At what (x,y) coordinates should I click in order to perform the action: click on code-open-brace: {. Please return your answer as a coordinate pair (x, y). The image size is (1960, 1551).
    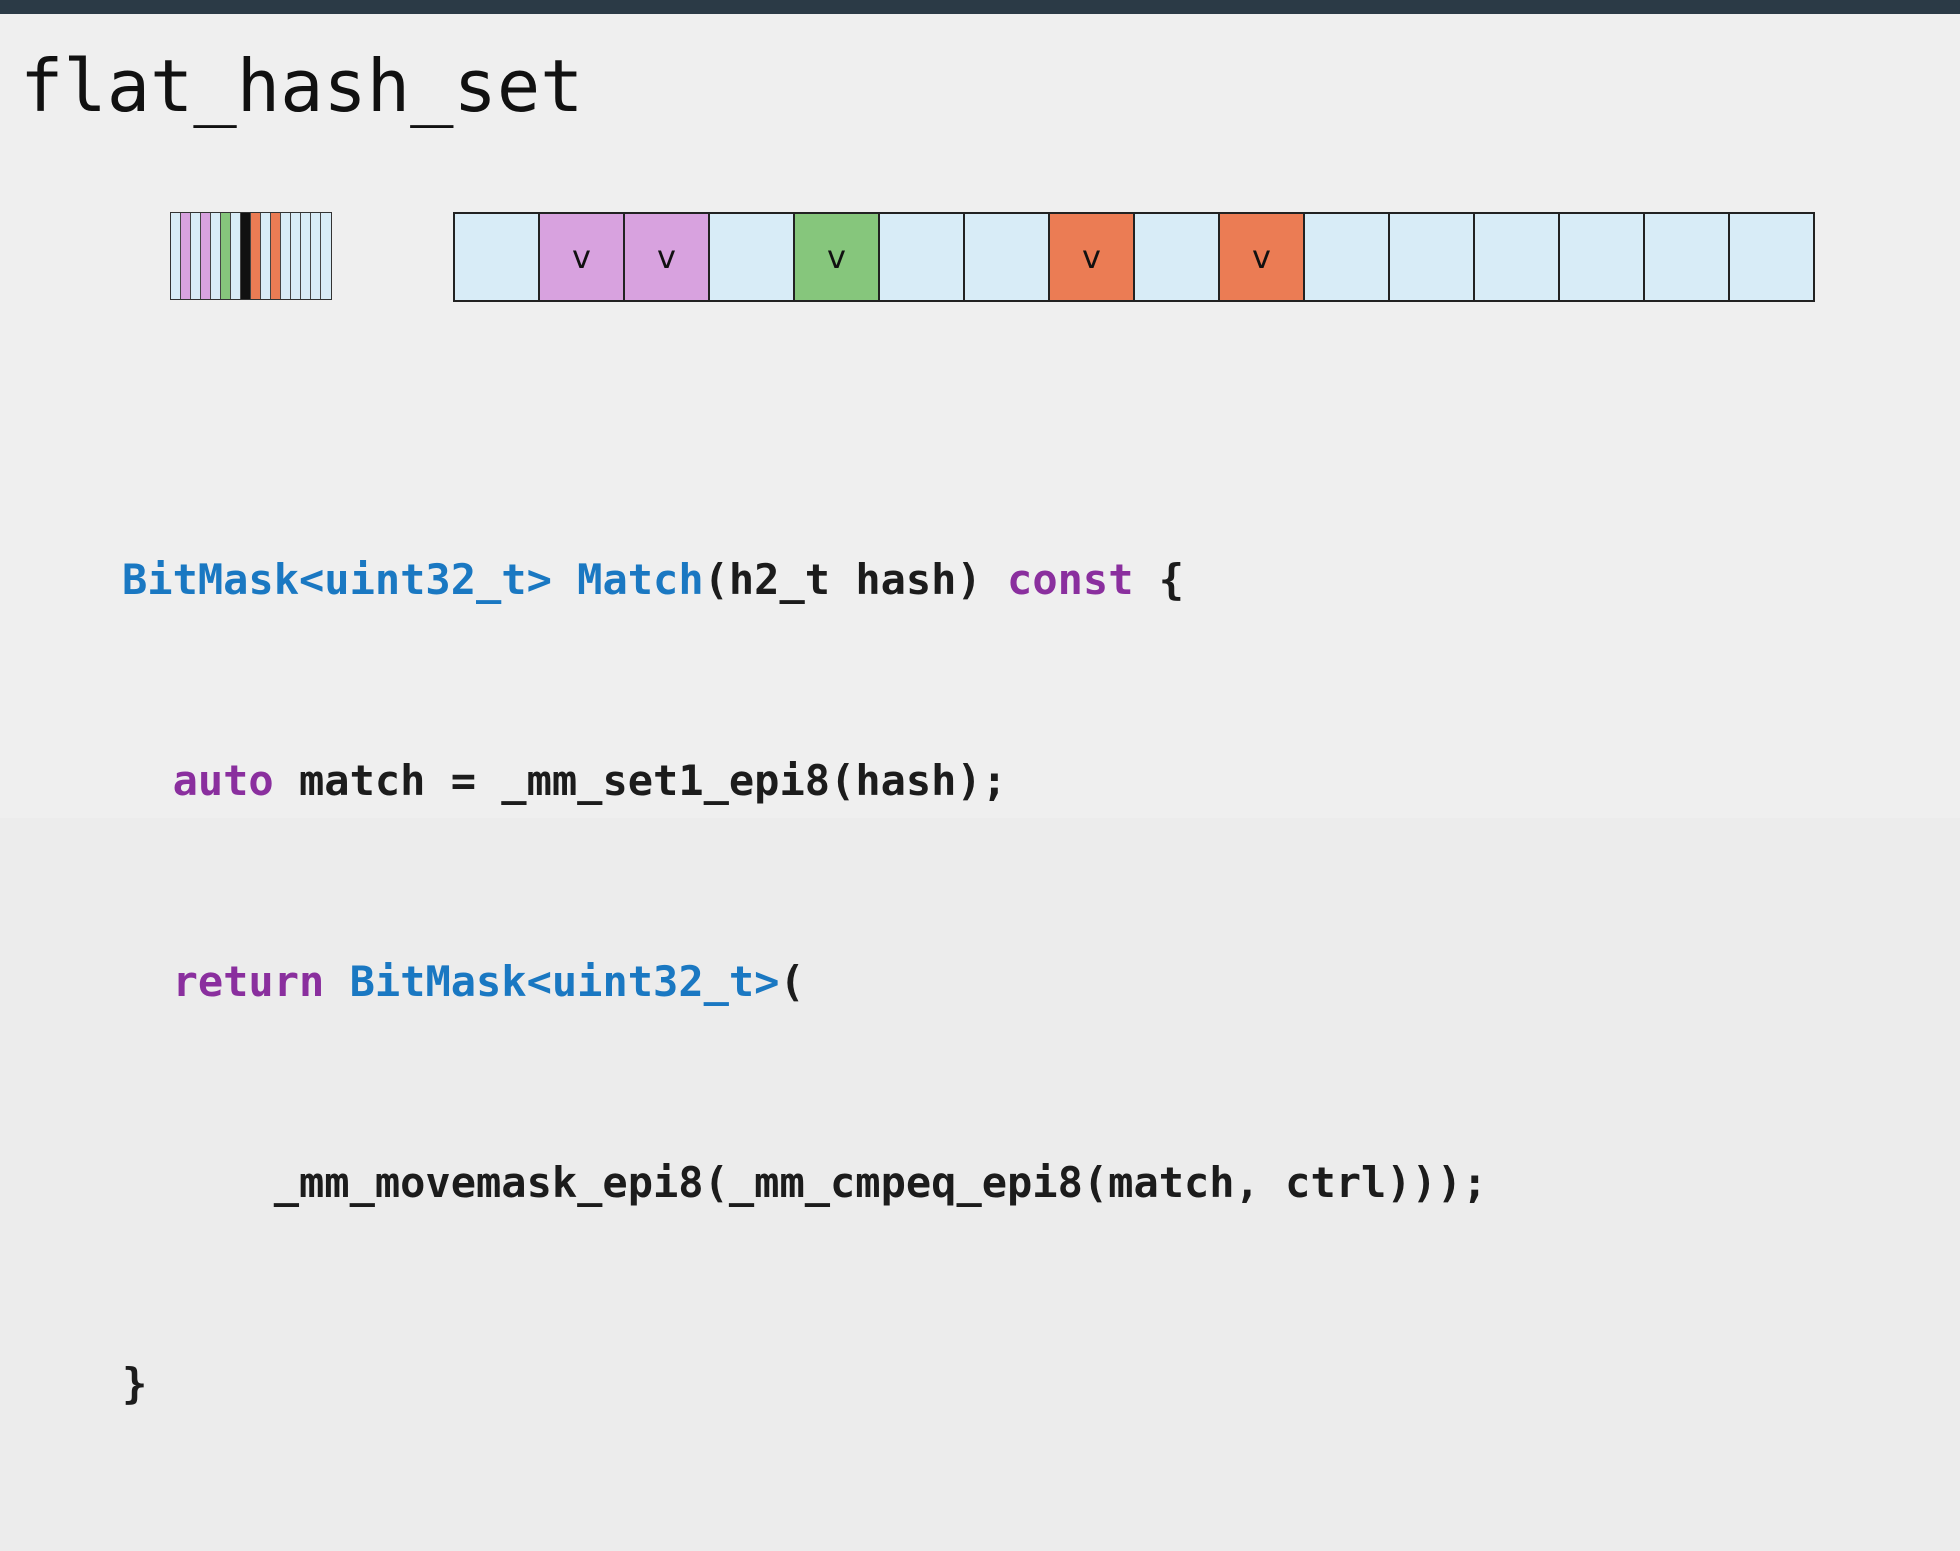
    Looking at the image, I should click on (1159, 579).